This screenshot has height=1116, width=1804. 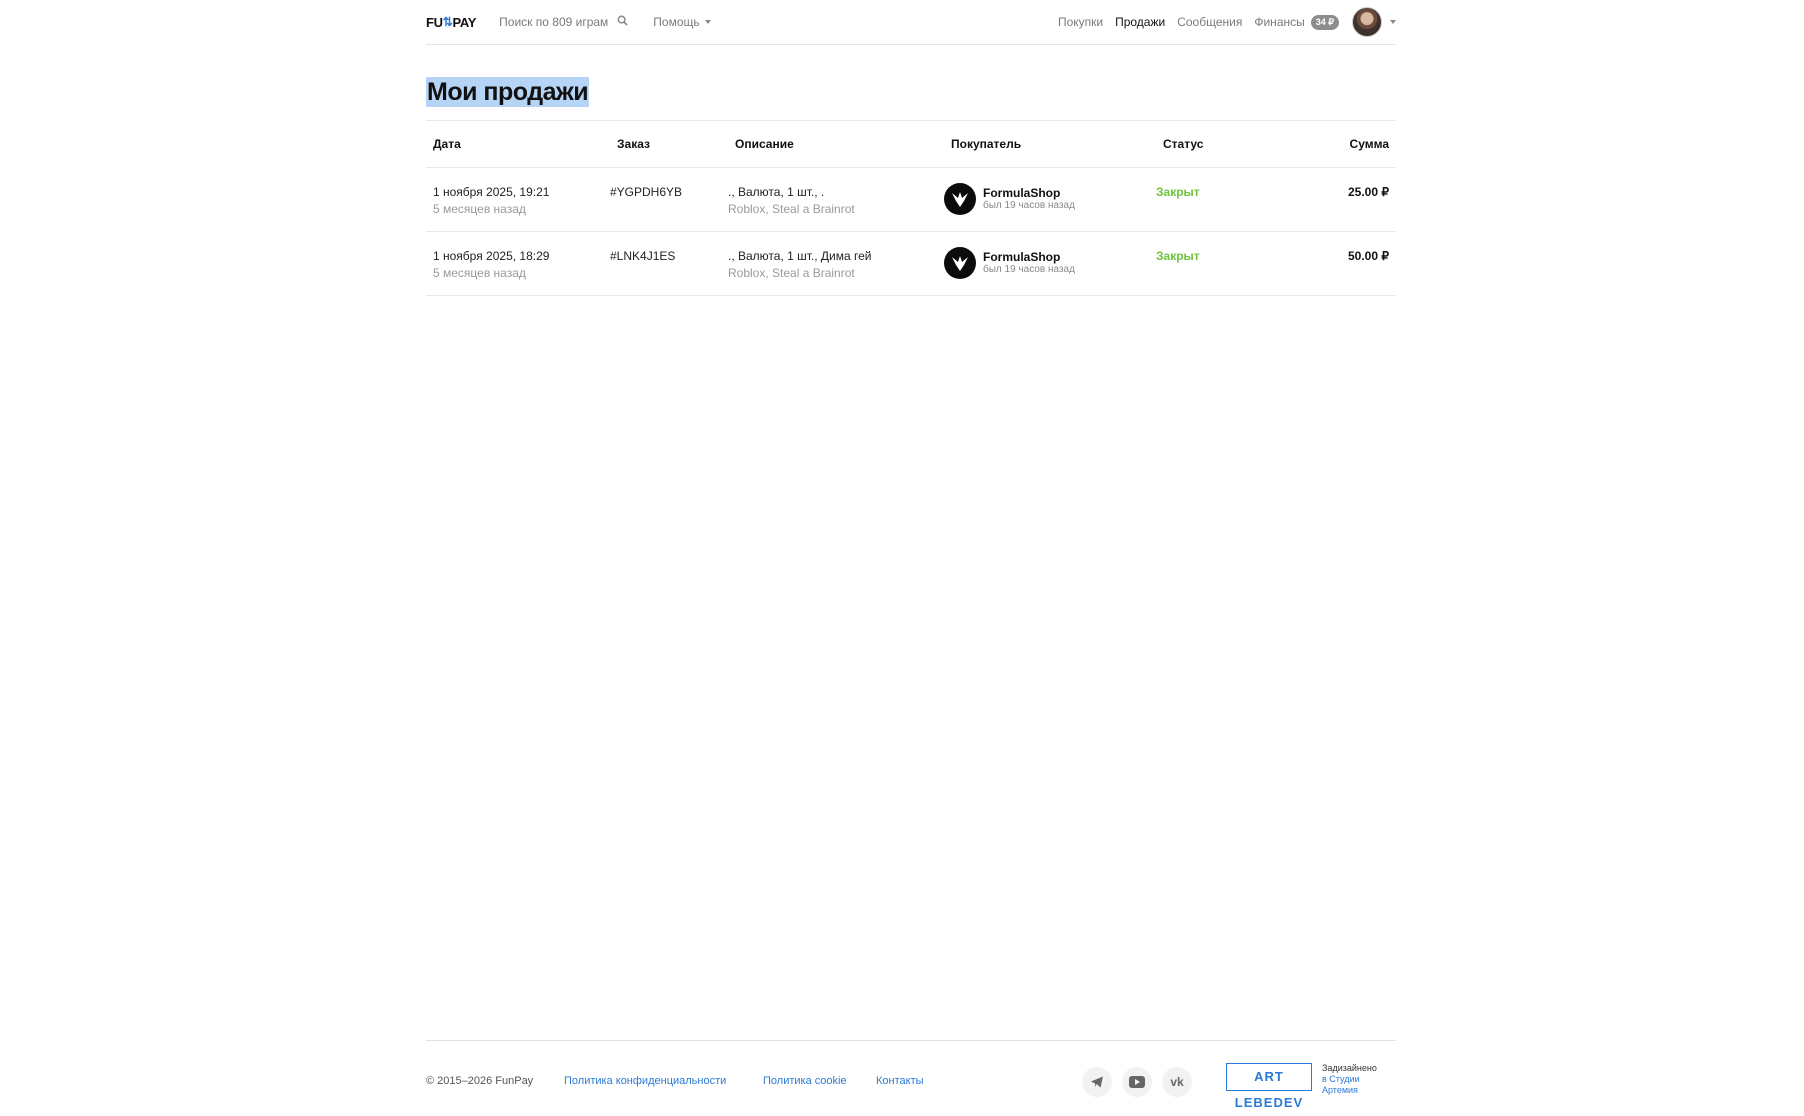 I want to click on col-date: Дата, so click(x=447, y=144).